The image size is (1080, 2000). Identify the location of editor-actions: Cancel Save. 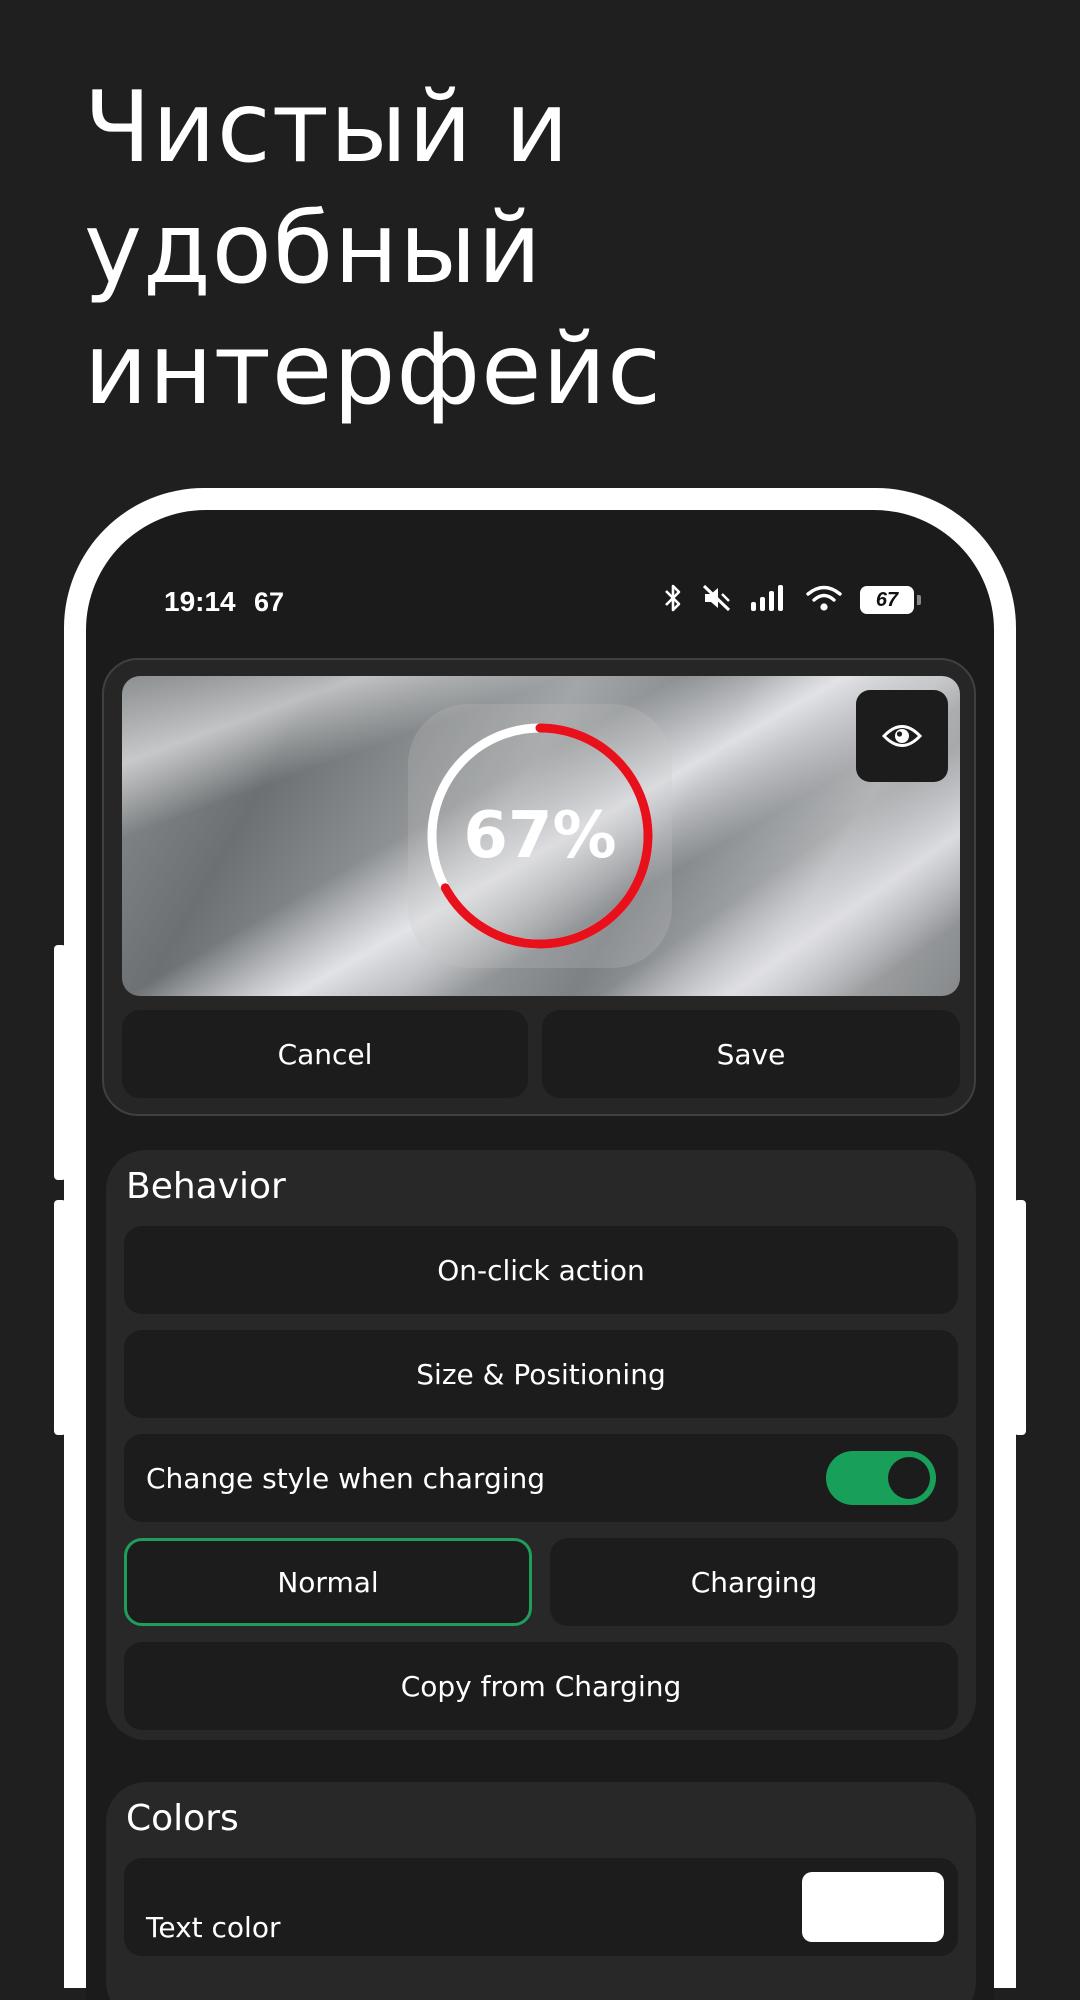
(541, 1054).